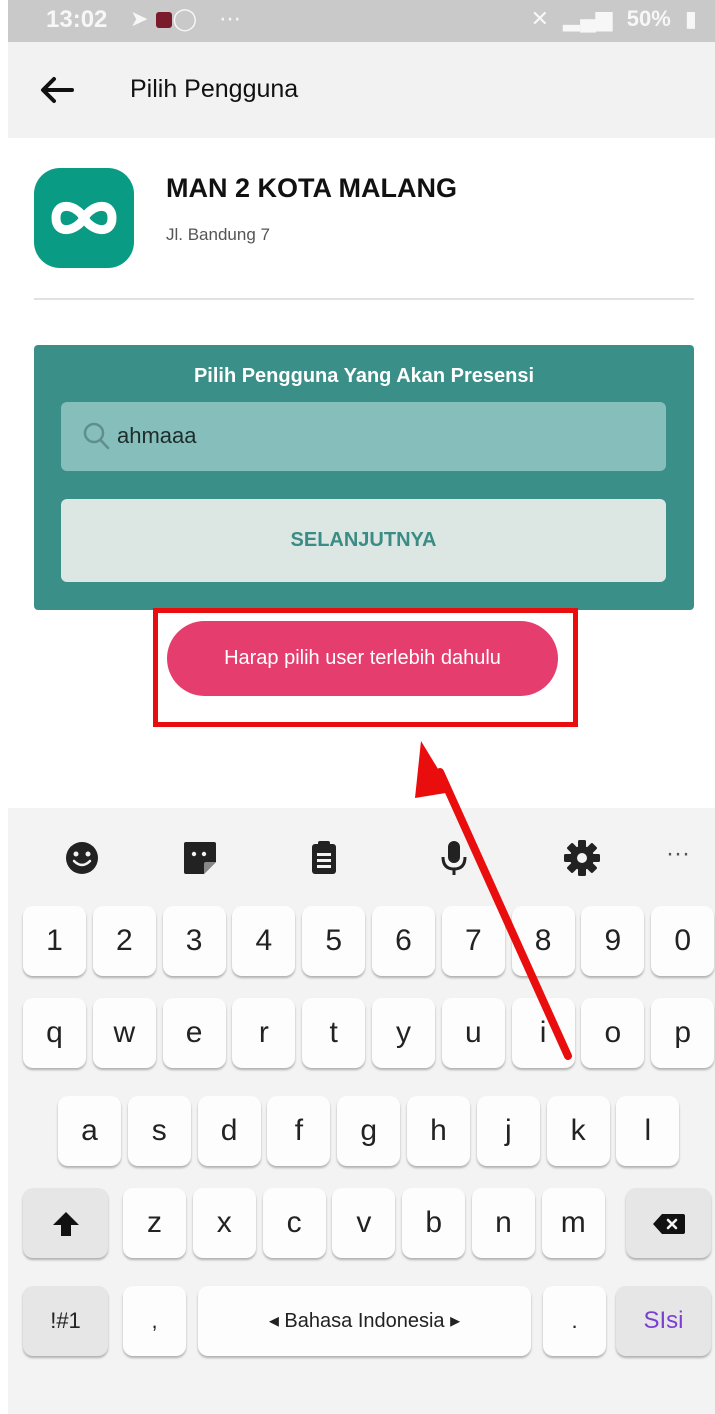  I want to click on school-name: MAN 2 KOTA MALANG, so click(311, 188).